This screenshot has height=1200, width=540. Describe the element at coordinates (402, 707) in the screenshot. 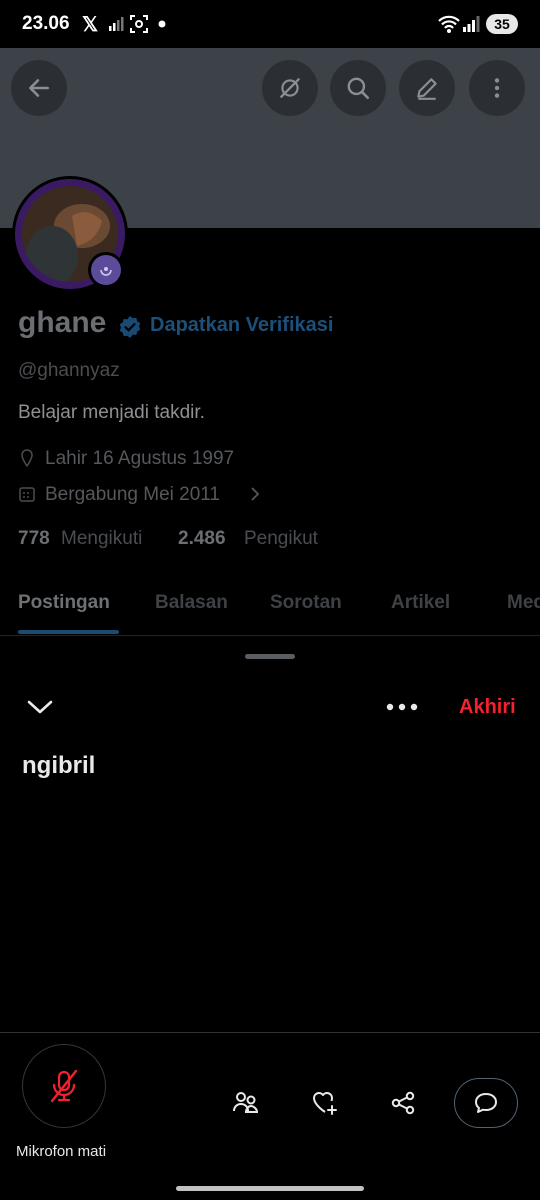

I see `more-horizontal-icon` at that location.